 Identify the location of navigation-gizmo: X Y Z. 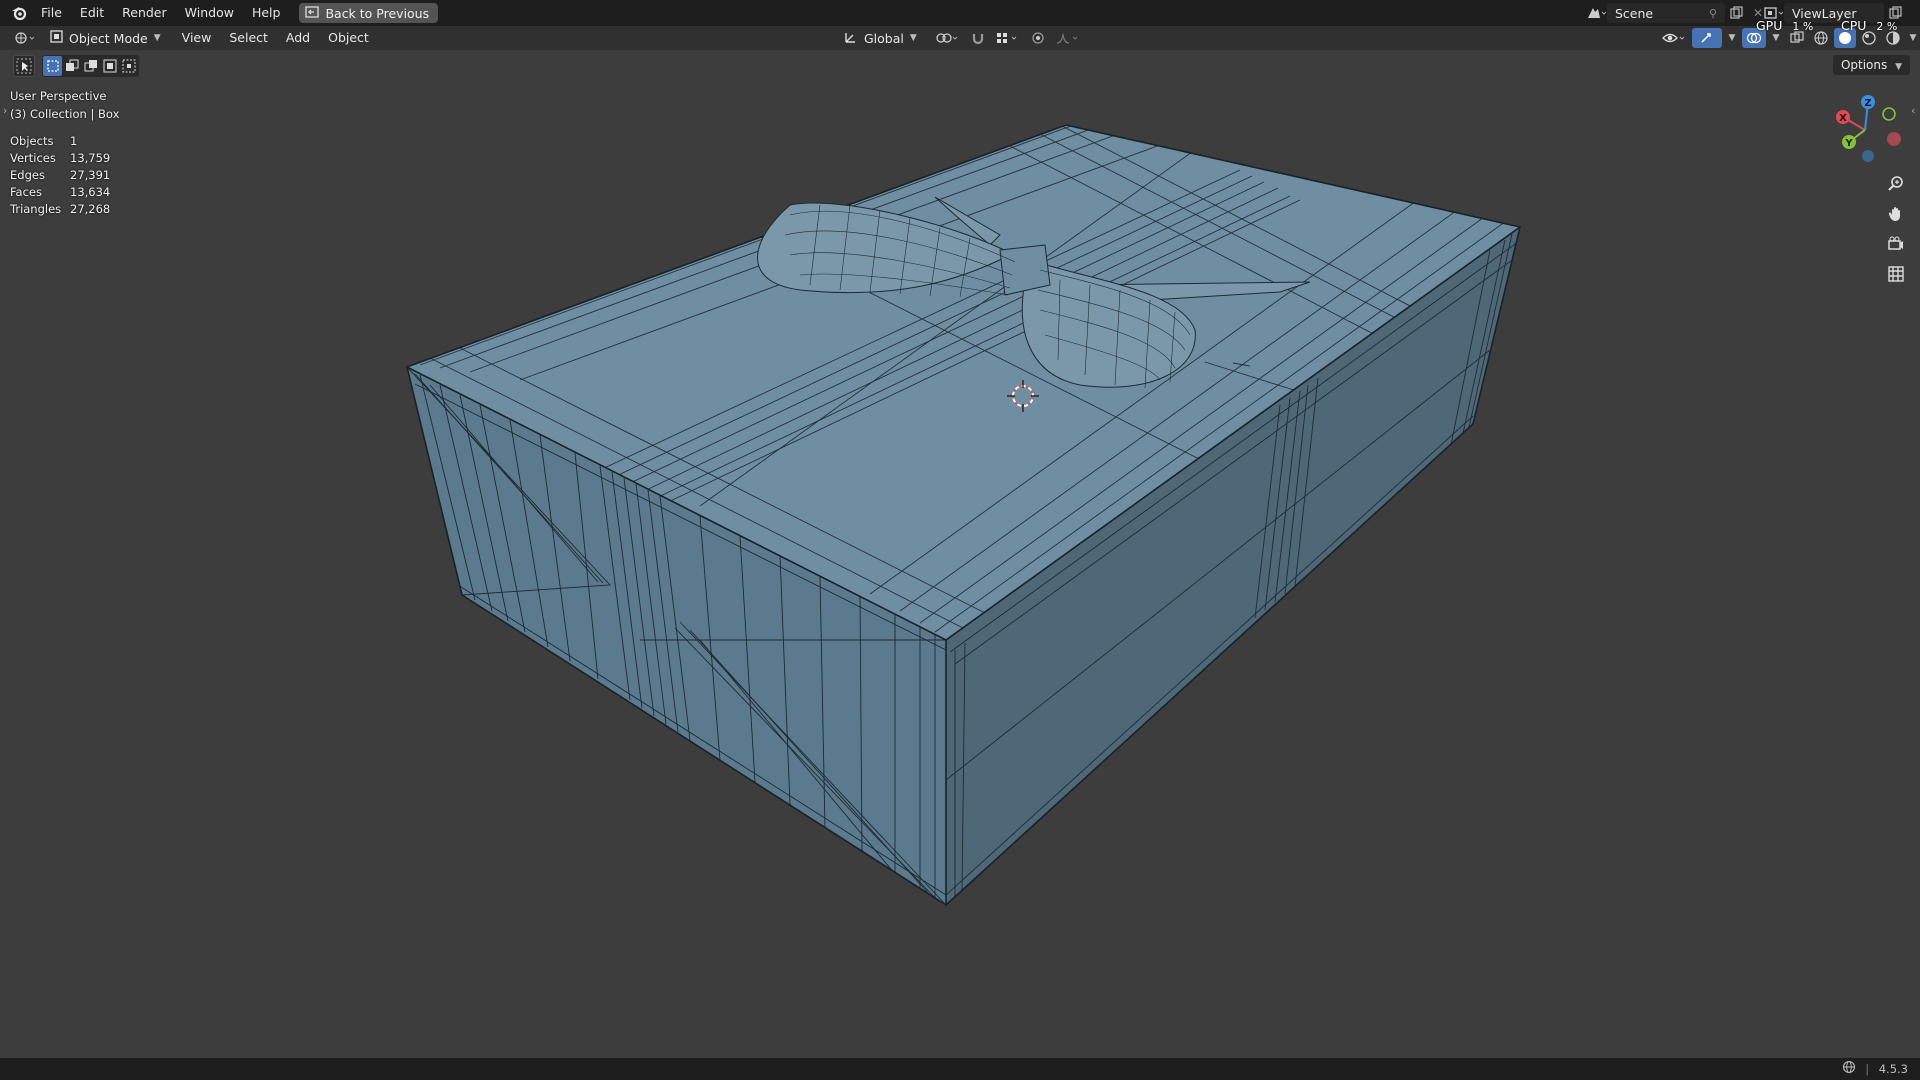
(1865, 130).